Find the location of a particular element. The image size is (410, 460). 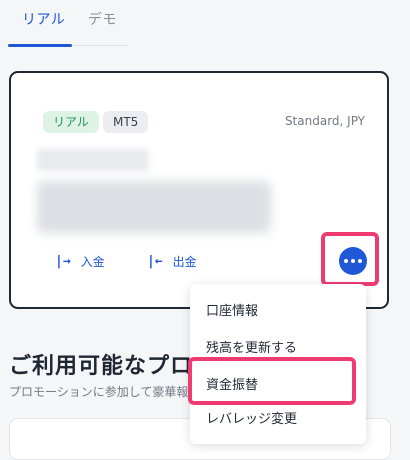

account-type: Standard, JPY is located at coordinates (324, 121).